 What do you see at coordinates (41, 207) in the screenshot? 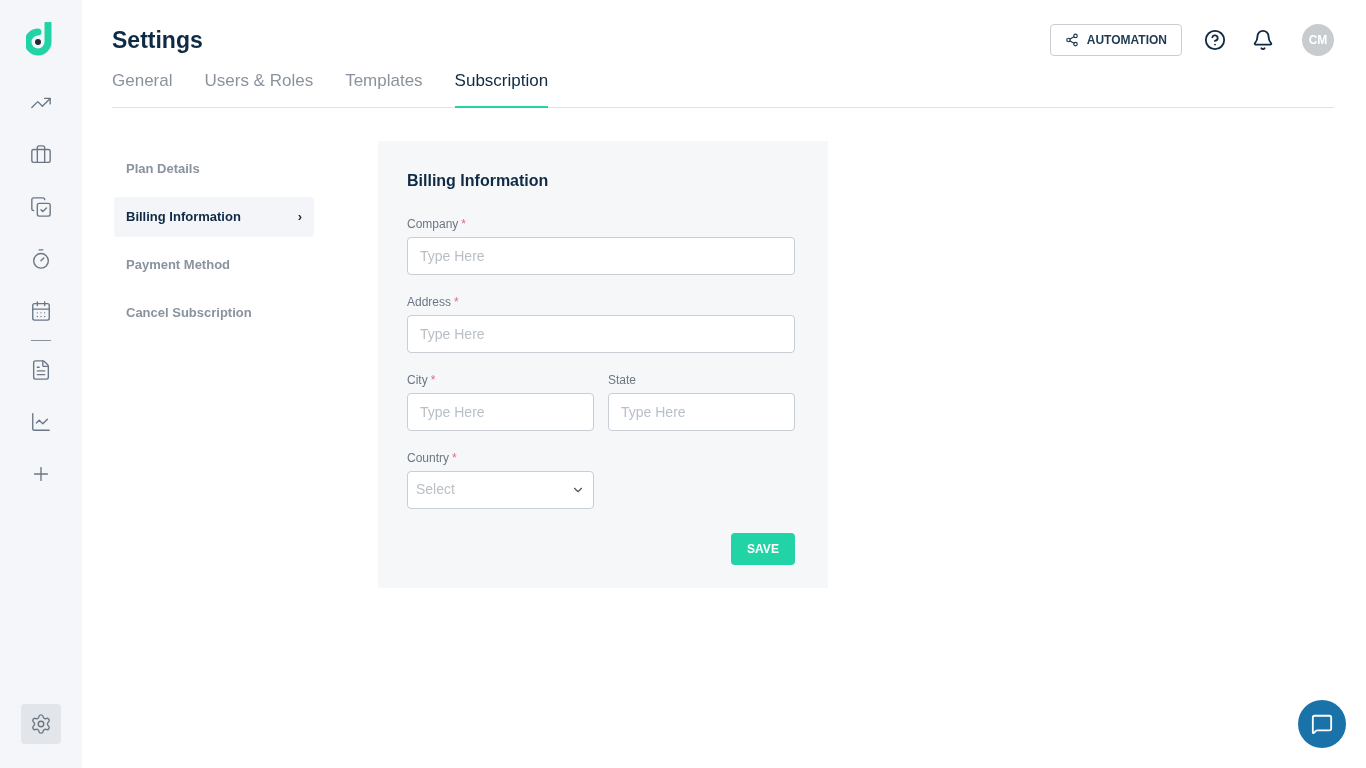
I see `checklist-icon` at bounding box center [41, 207].